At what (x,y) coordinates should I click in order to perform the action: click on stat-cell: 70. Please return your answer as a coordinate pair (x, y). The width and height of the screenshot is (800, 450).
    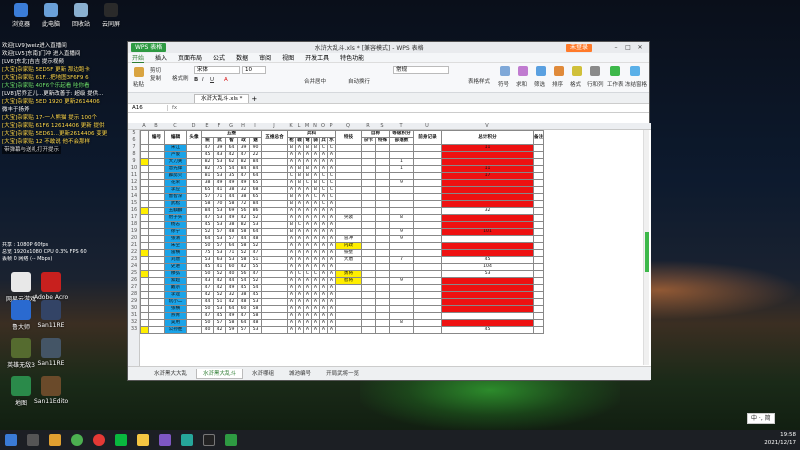
    Looking at the image, I should click on (219, 204).